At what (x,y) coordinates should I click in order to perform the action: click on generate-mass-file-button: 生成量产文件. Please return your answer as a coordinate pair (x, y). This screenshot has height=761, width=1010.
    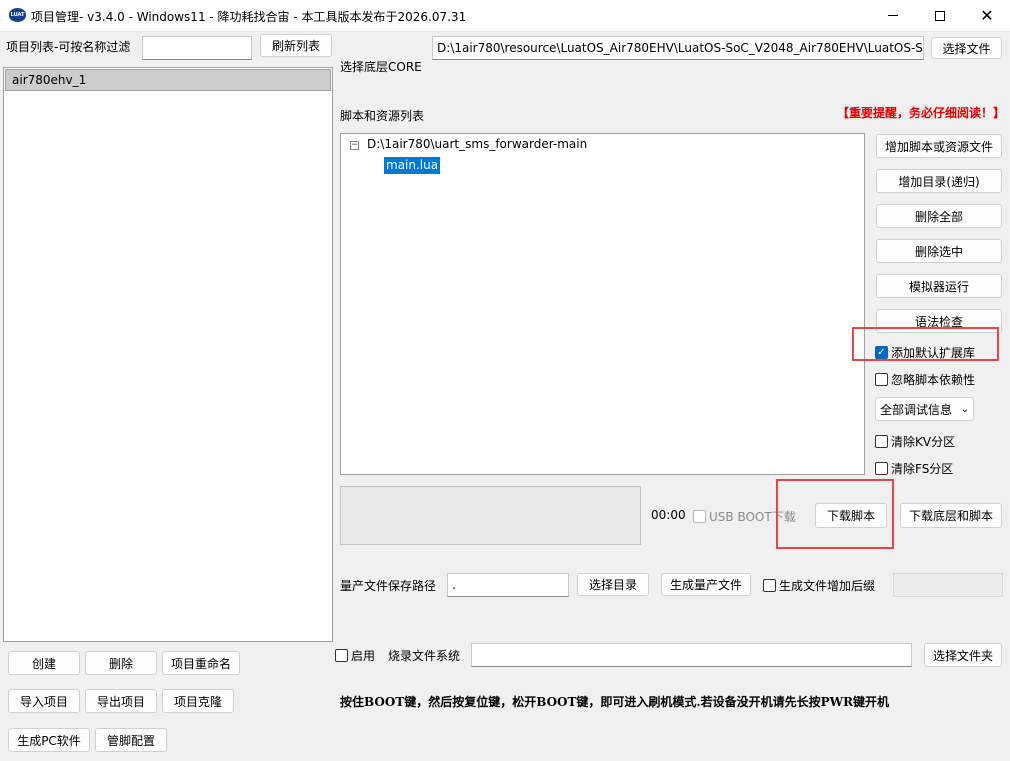
    Looking at the image, I should click on (706, 584).